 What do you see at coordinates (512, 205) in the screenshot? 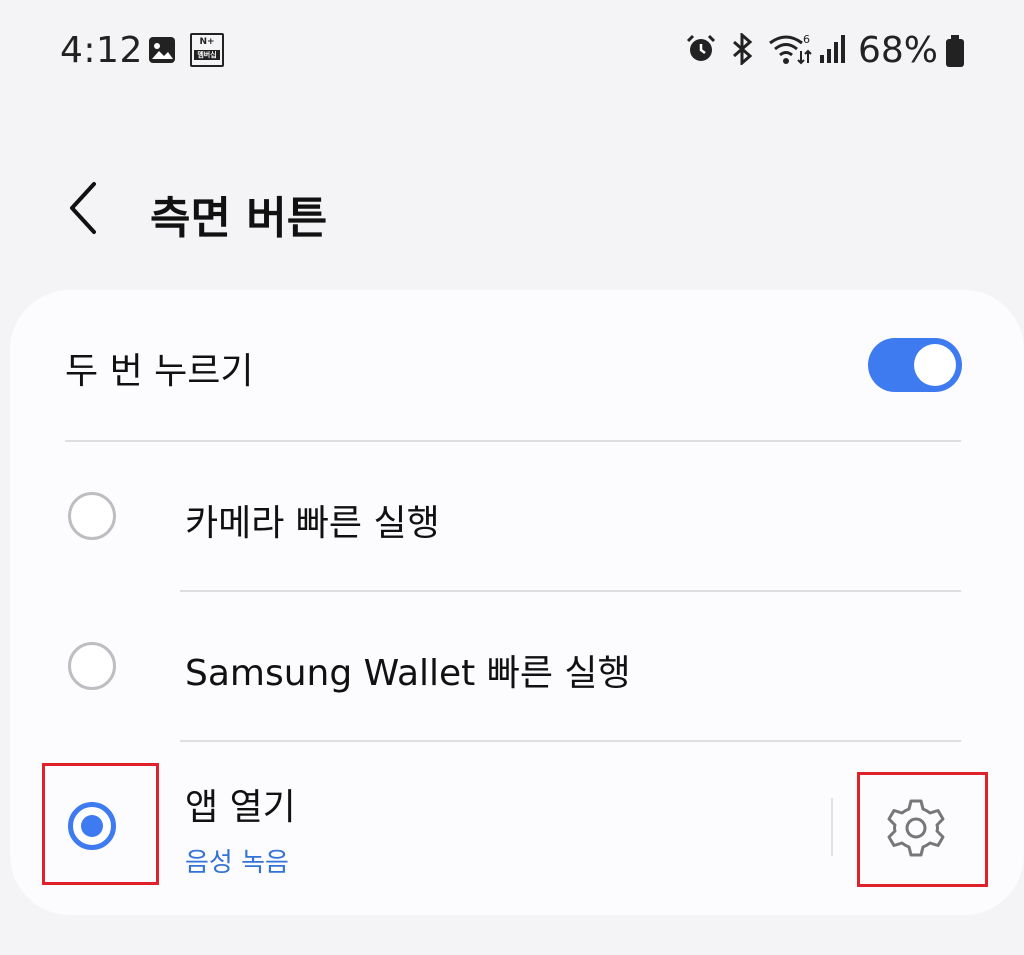
I see `header: 측면 버튼` at bounding box center [512, 205].